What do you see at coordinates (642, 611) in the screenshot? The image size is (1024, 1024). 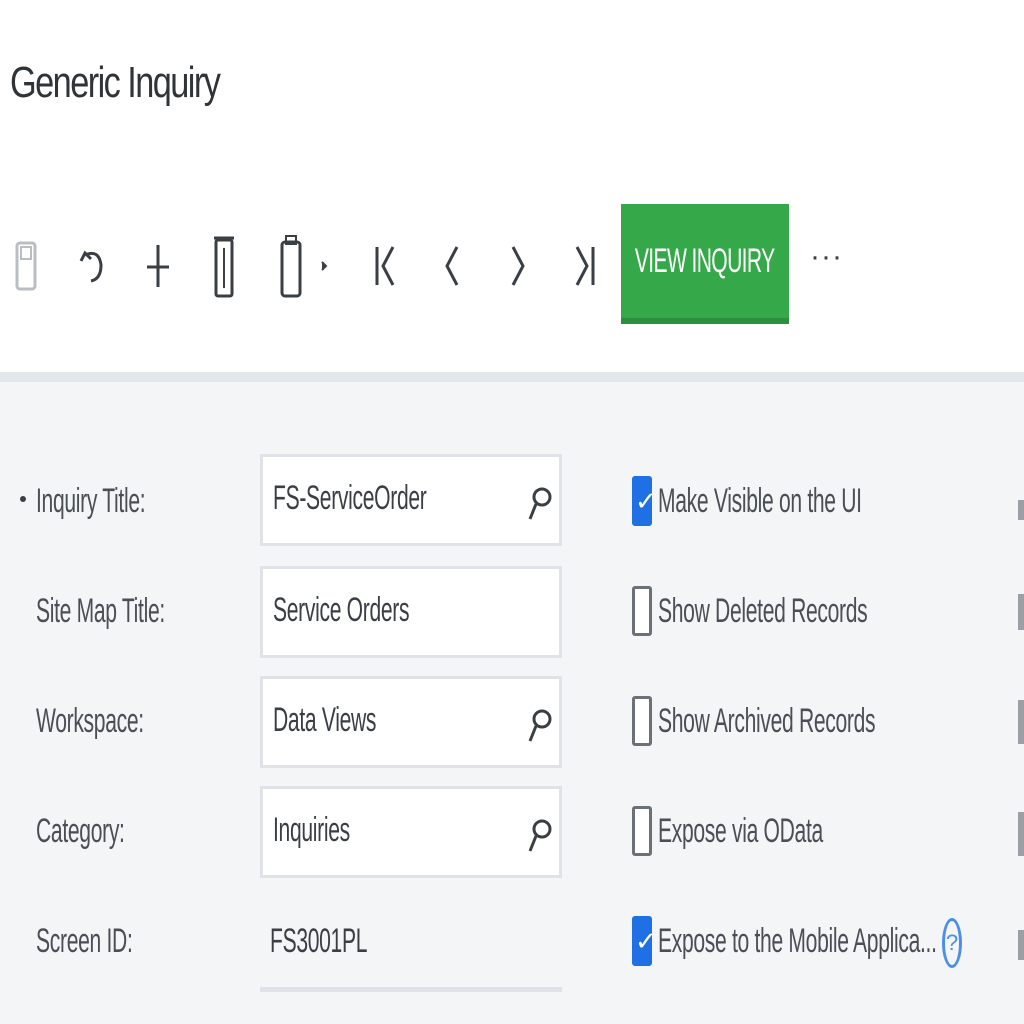 I see `show-deleted-checkbox` at bounding box center [642, 611].